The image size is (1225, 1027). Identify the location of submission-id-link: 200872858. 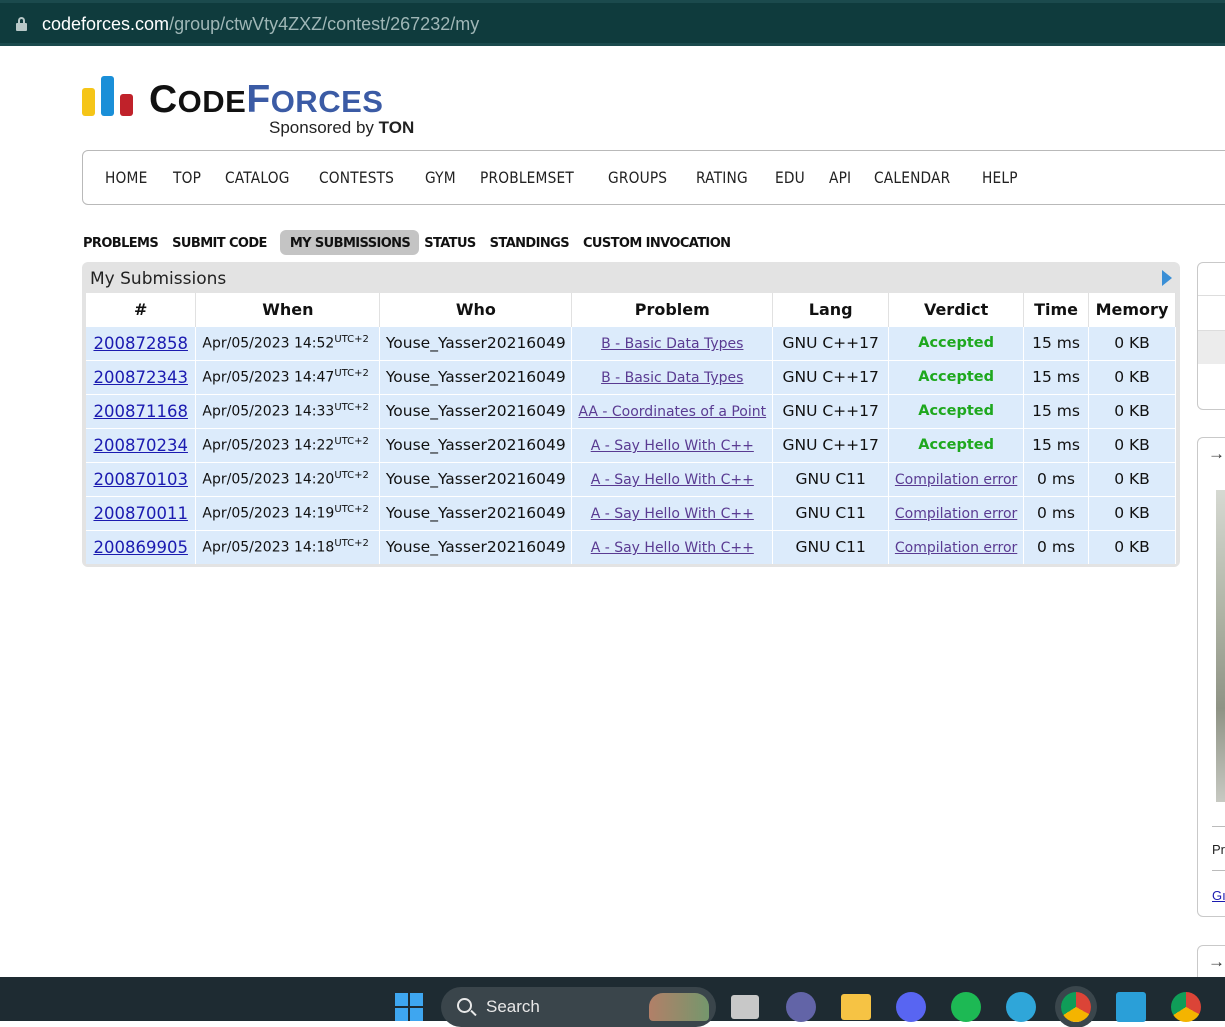
(140, 343).